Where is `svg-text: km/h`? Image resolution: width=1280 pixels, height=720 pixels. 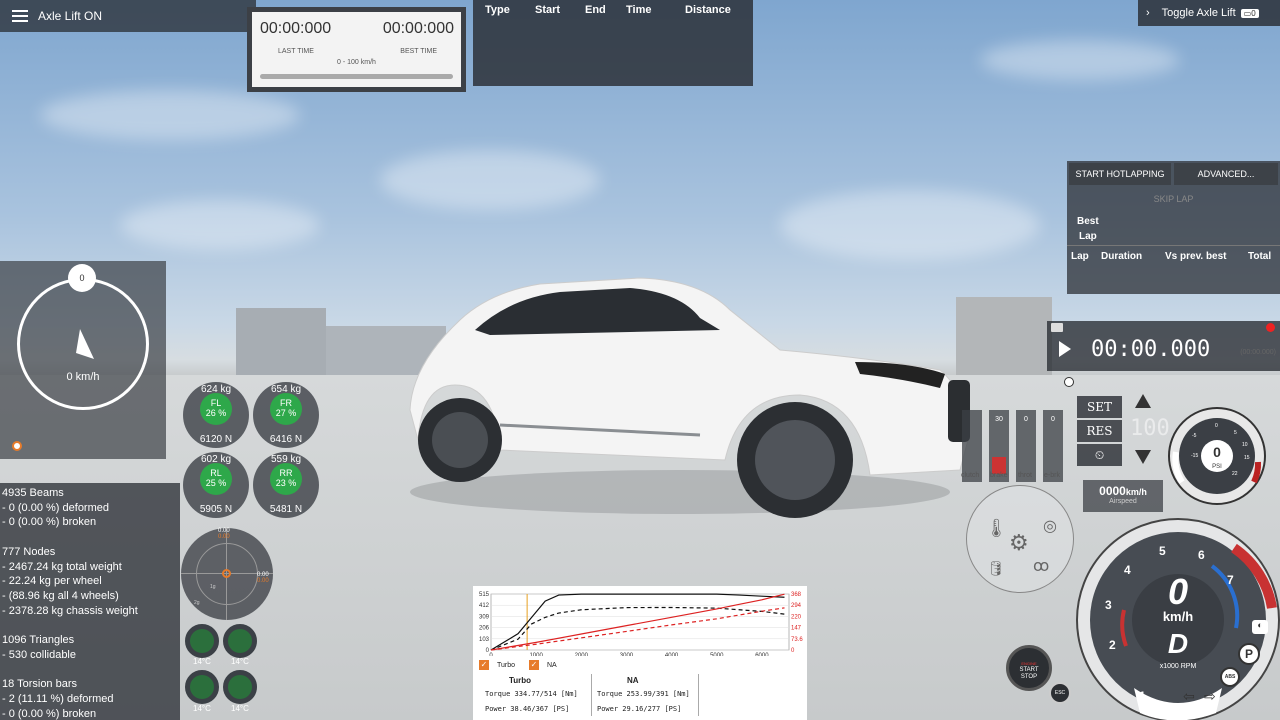 svg-text: km/h is located at coordinates (1178, 616).